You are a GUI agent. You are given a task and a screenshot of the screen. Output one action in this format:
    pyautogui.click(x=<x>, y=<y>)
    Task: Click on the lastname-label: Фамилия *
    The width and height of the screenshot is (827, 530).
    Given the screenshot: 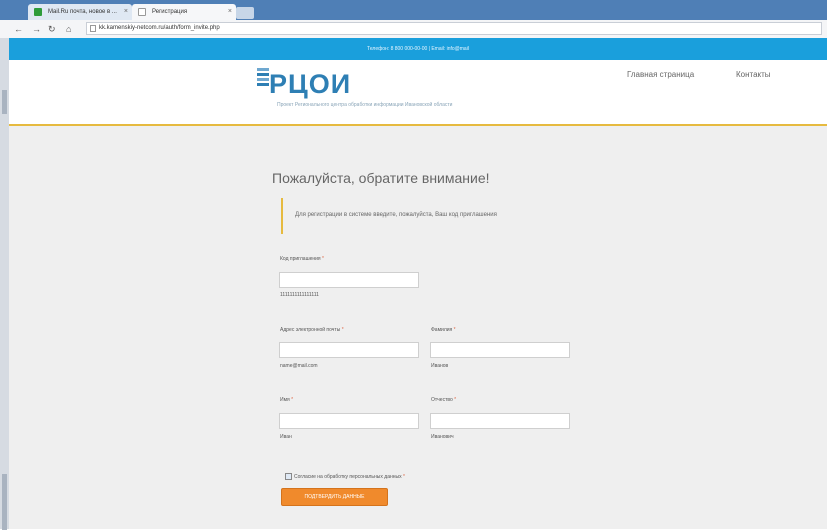 What is the action you would take?
    pyautogui.click(x=443, y=330)
    